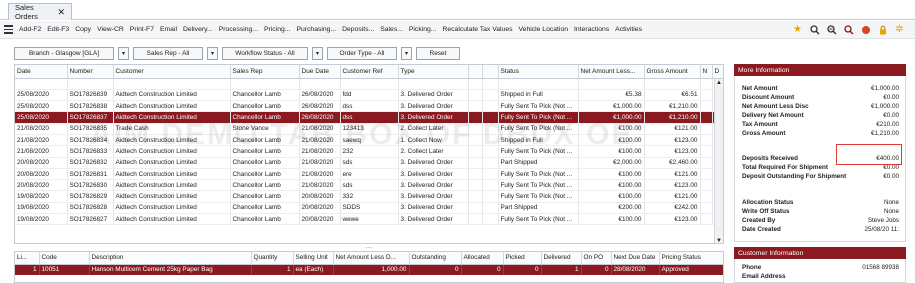  What do you see at coordinates (820, 220) in the screenshot?
I see `info-row-created-by: Created By Steve Jobs` at bounding box center [820, 220].